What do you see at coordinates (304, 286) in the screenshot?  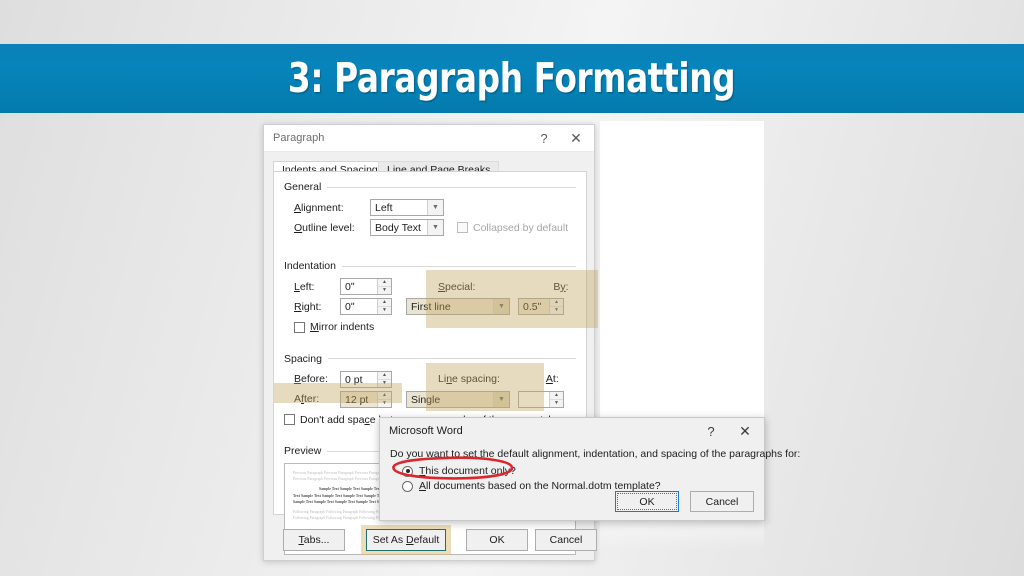 I see `indent-left-label: Left:` at bounding box center [304, 286].